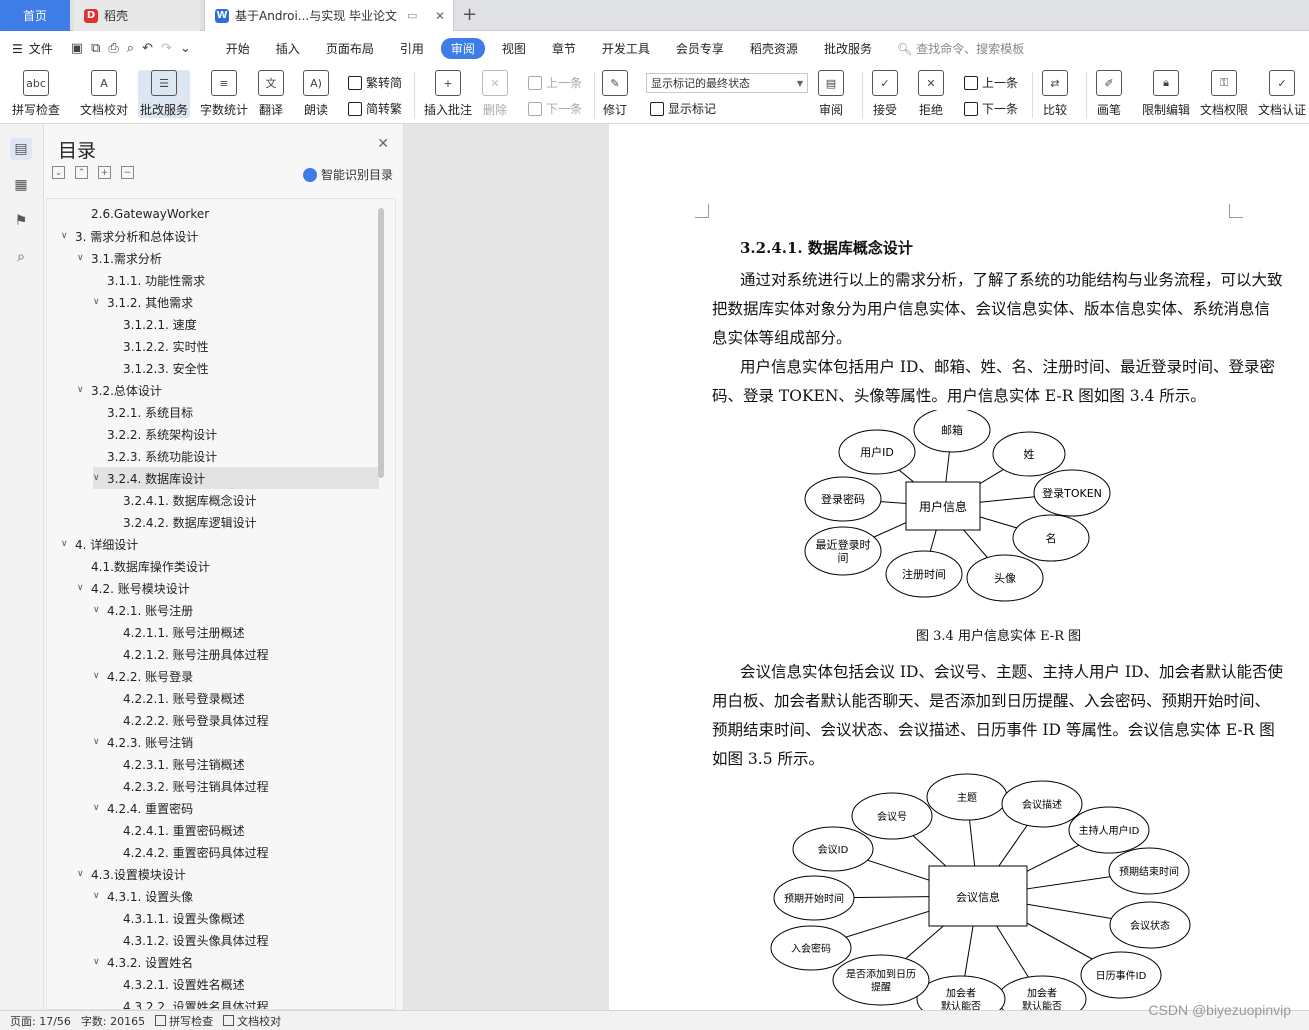  Describe the element at coordinates (252, 1021) in the screenshot. I see `proofread-toggle: 文档校对` at that location.